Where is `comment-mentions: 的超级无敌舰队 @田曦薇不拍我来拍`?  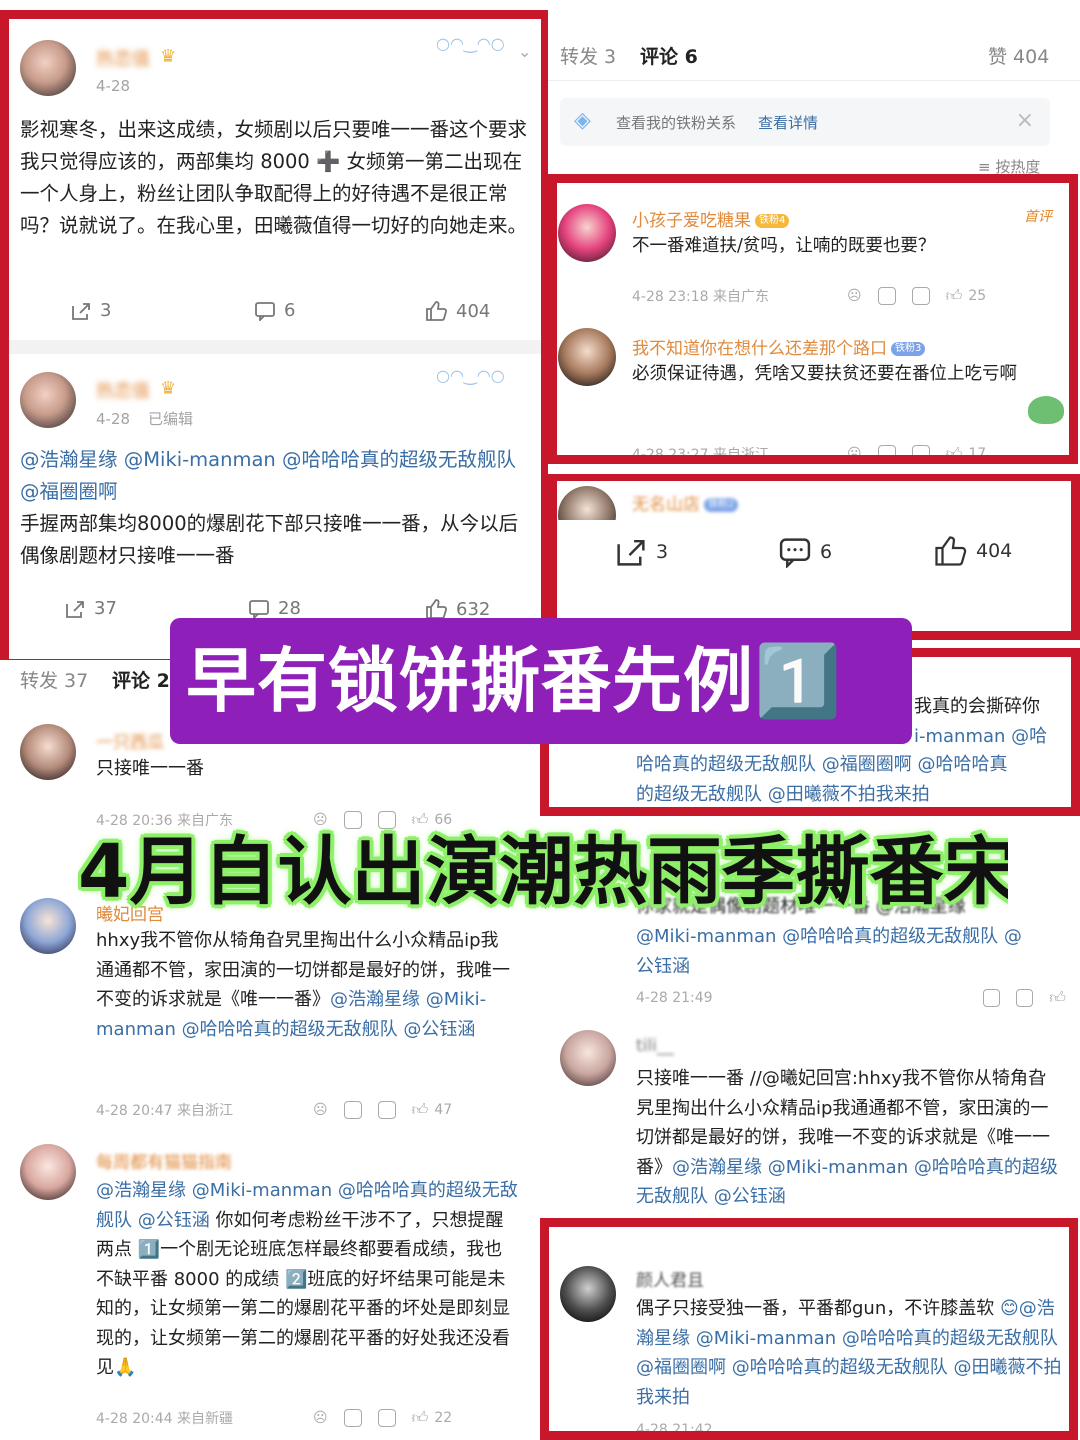 comment-mentions: 的超级无敌舰队 @田曦薇不拍我来拍 is located at coordinates (783, 795).